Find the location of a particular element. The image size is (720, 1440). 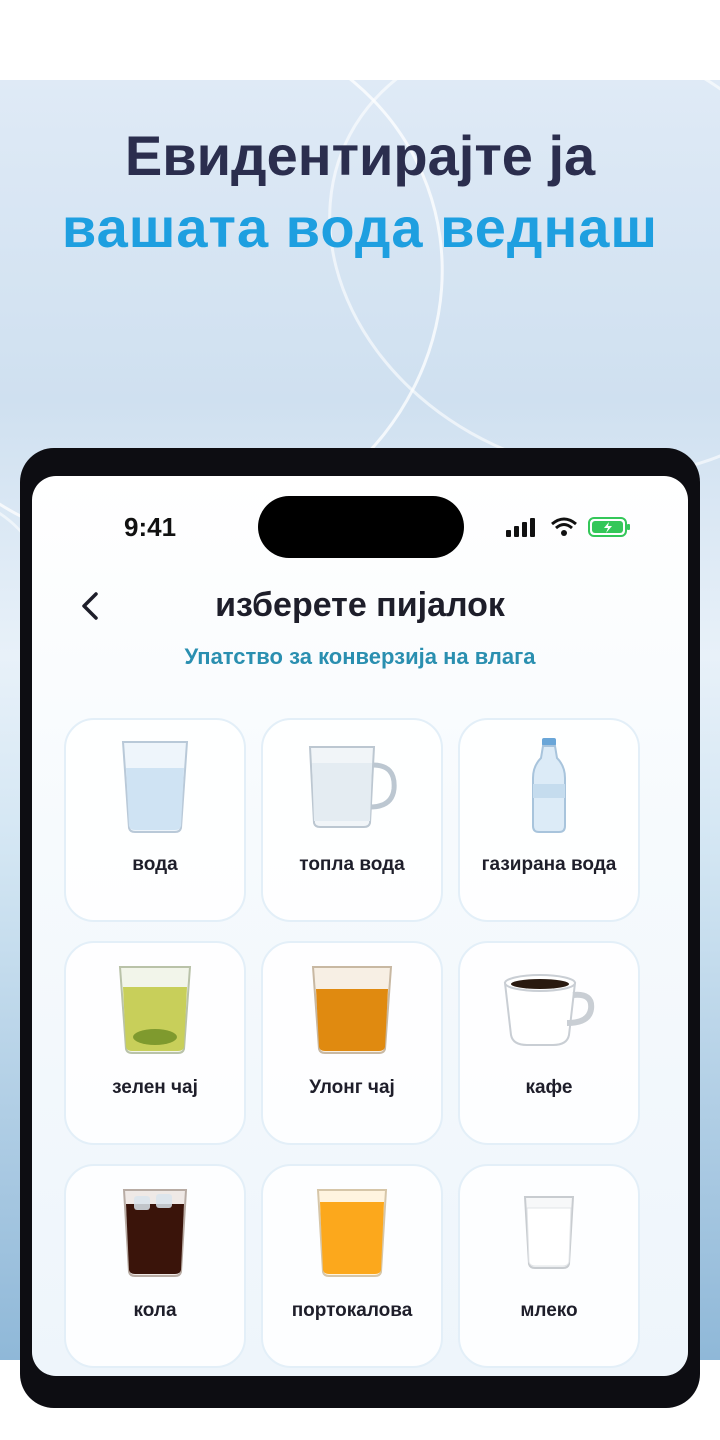

drink-label: млеко is located at coordinates (549, 1310).